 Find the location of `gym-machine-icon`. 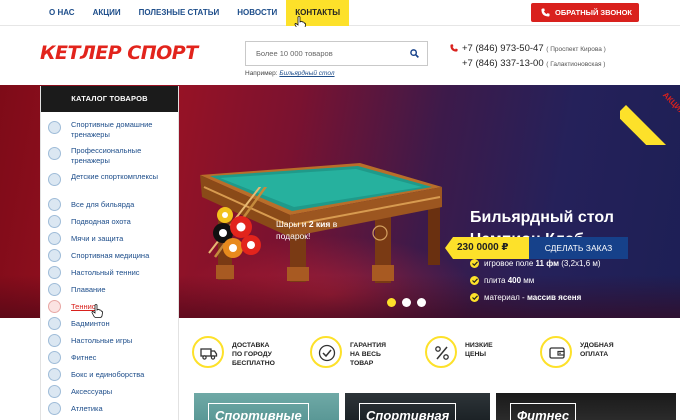

gym-machine-icon is located at coordinates (54, 153).